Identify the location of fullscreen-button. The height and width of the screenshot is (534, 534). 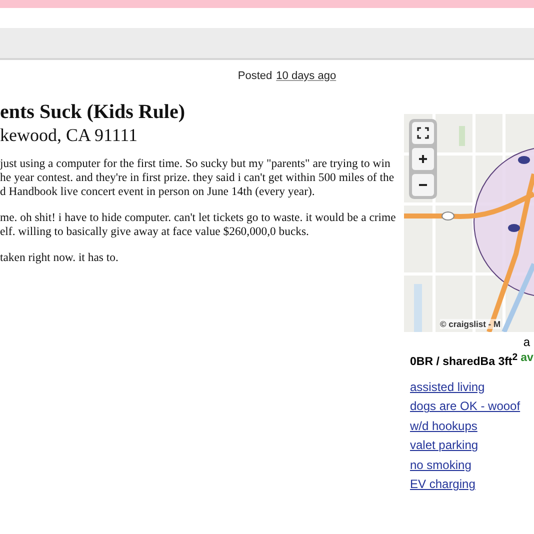
(423, 133).